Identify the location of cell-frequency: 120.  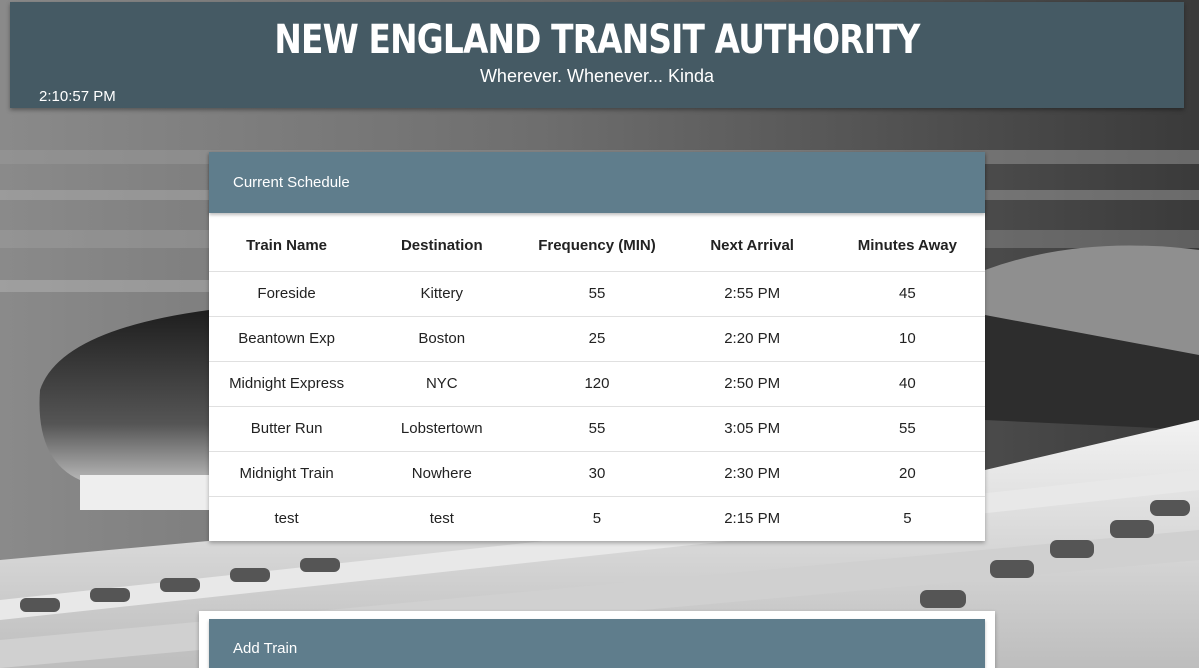
(597, 384).